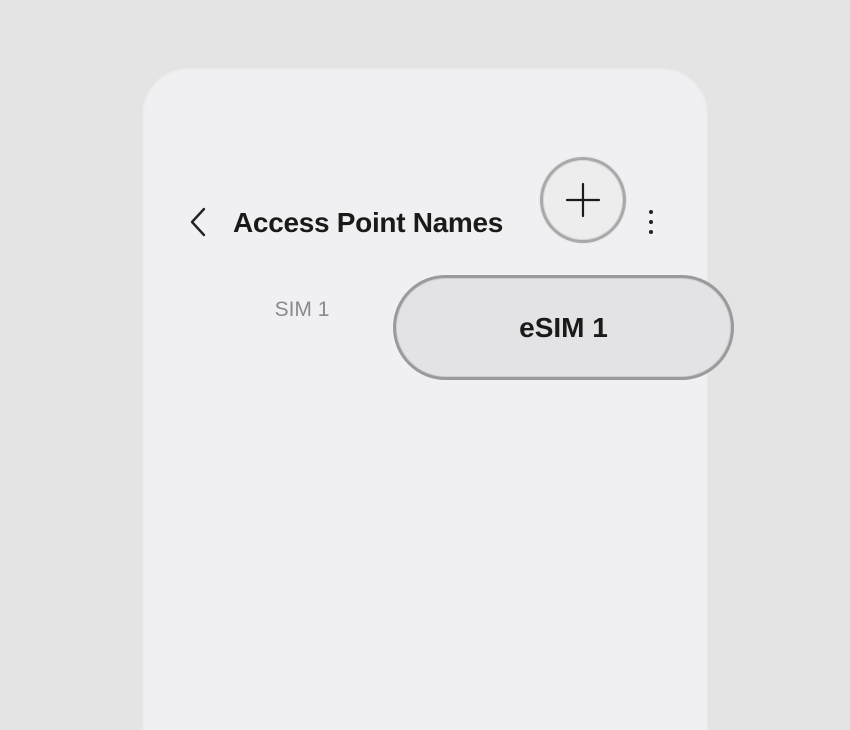 This screenshot has height=730, width=850. I want to click on tab-esim1: eSIM 1, so click(563, 327).